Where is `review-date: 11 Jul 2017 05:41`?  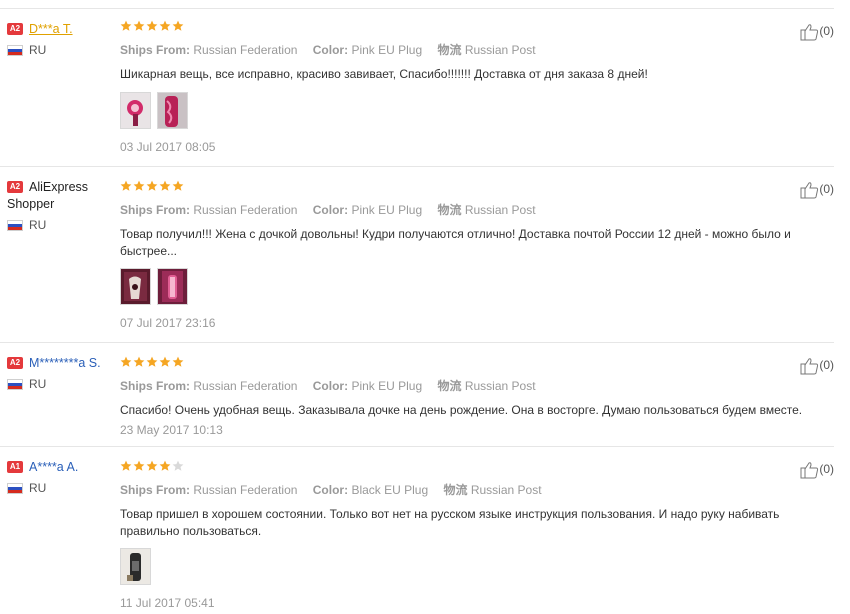 review-date: 11 Jul 2017 05:41 is located at coordinates (167, 603).